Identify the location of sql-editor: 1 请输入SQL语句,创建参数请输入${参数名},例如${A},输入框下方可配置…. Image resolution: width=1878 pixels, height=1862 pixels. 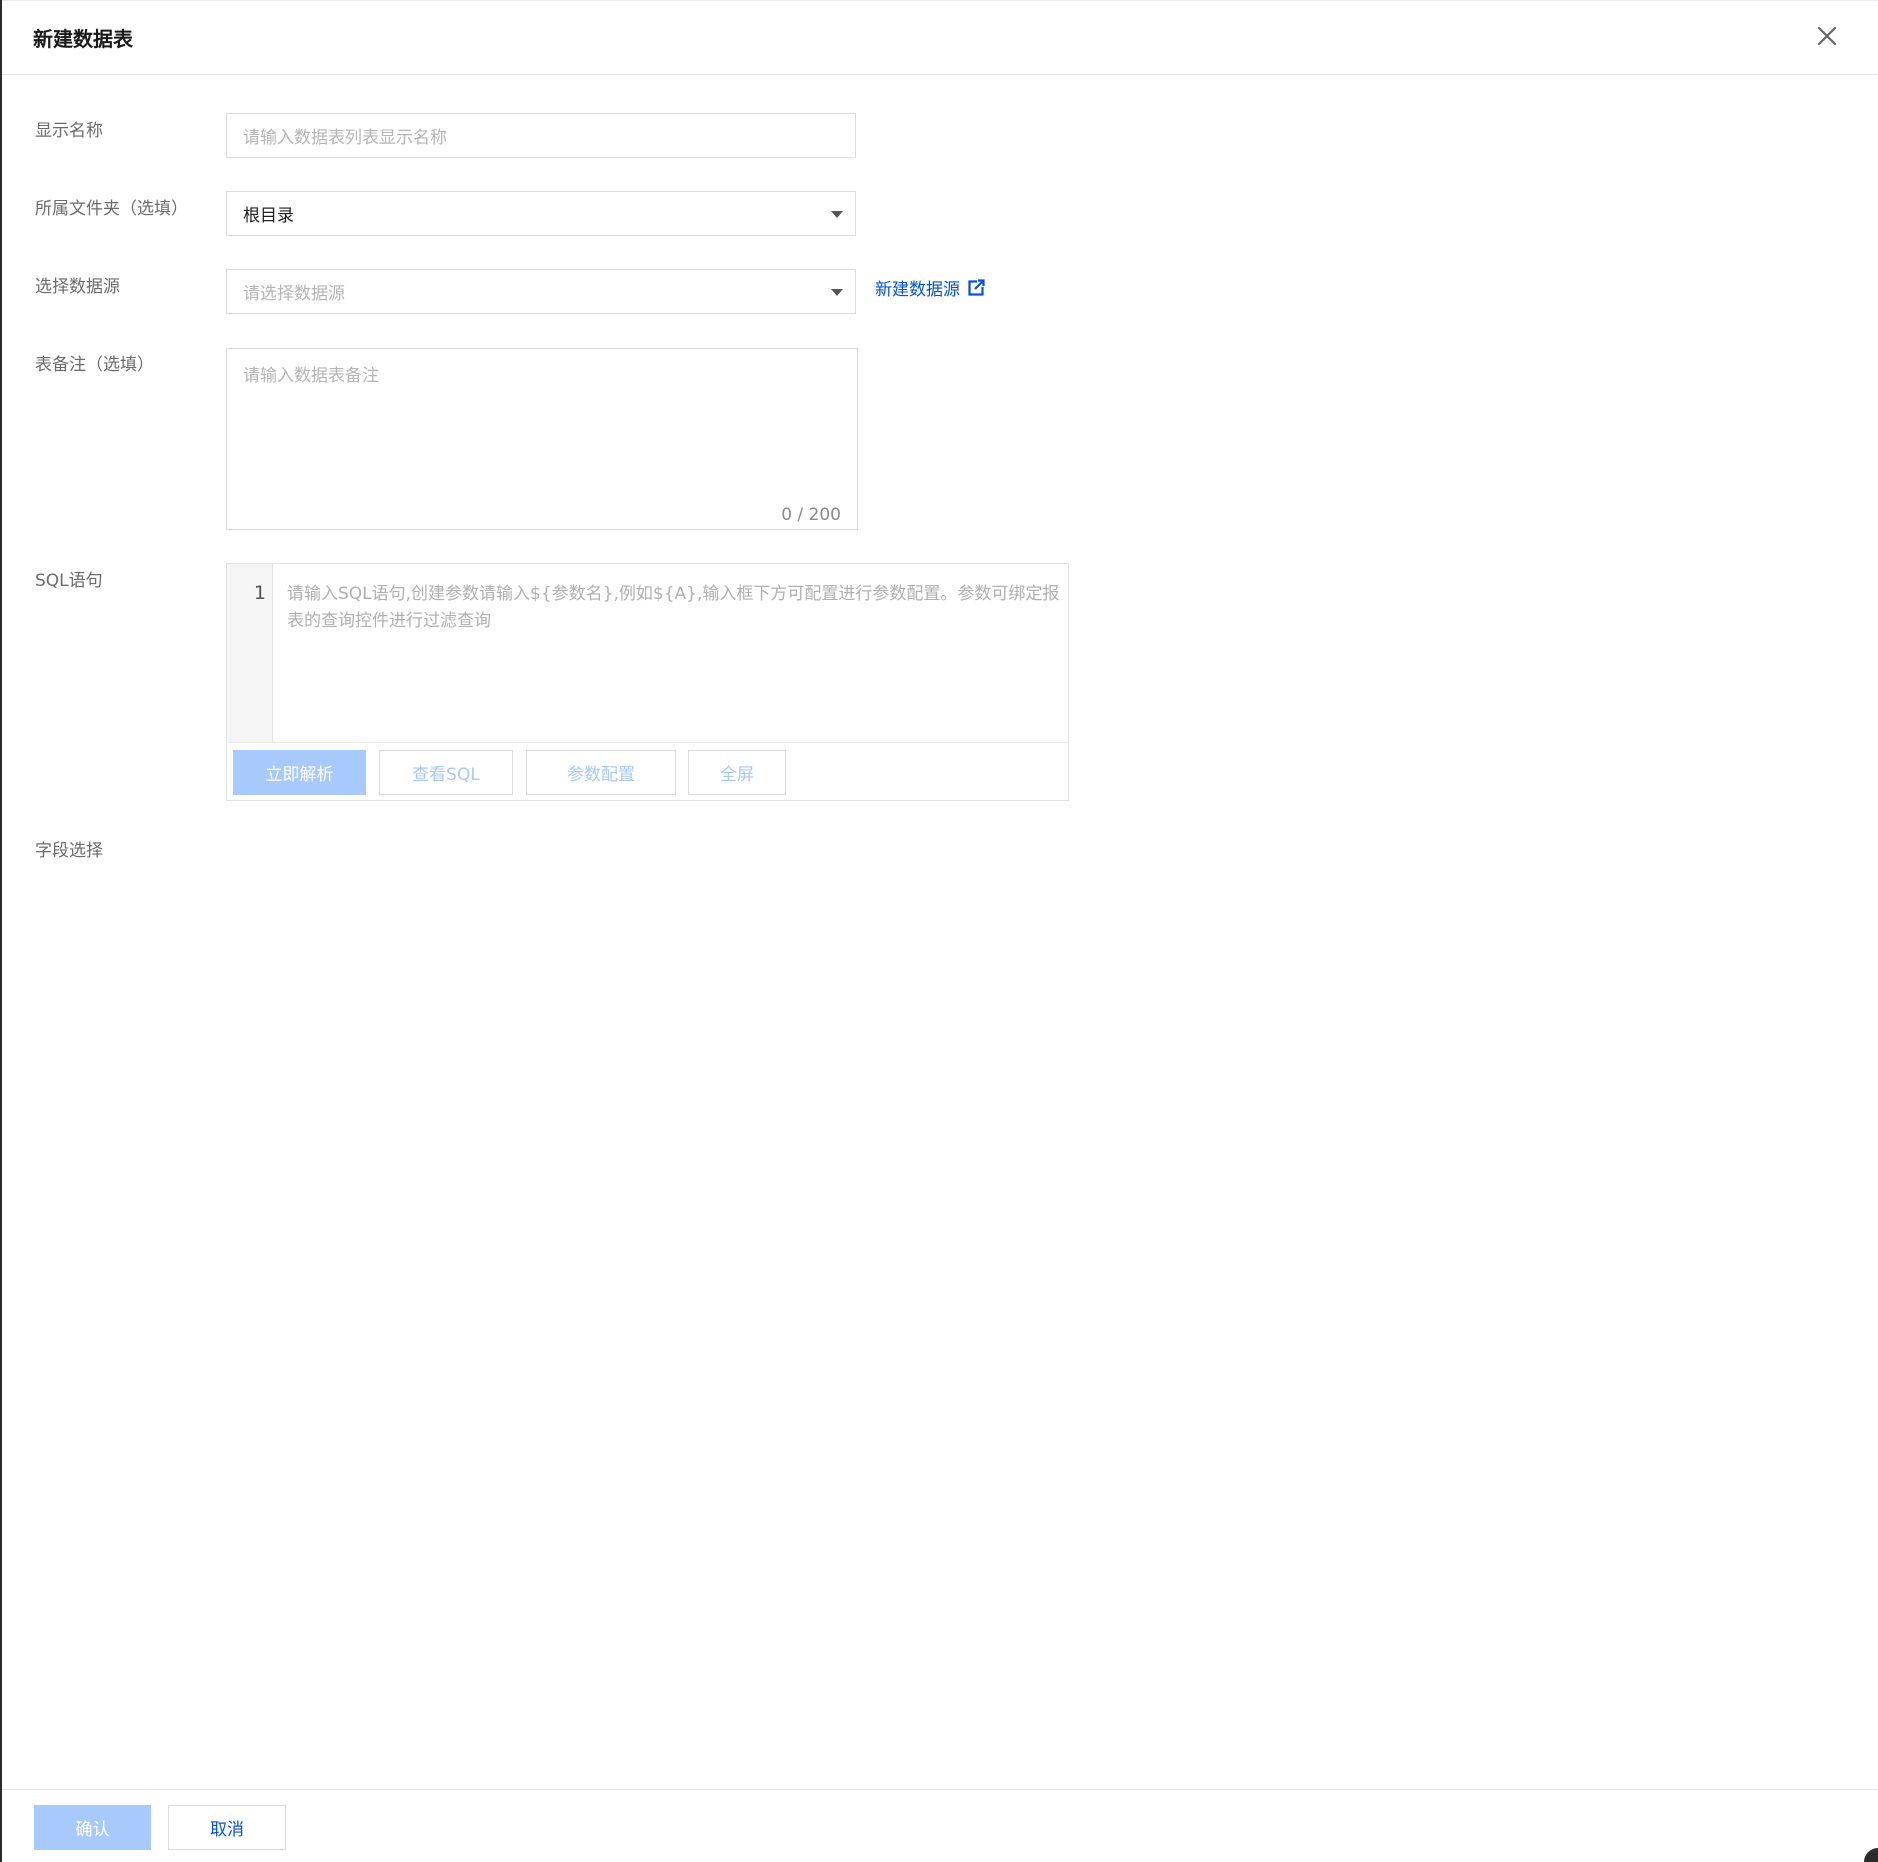
(647, 682).